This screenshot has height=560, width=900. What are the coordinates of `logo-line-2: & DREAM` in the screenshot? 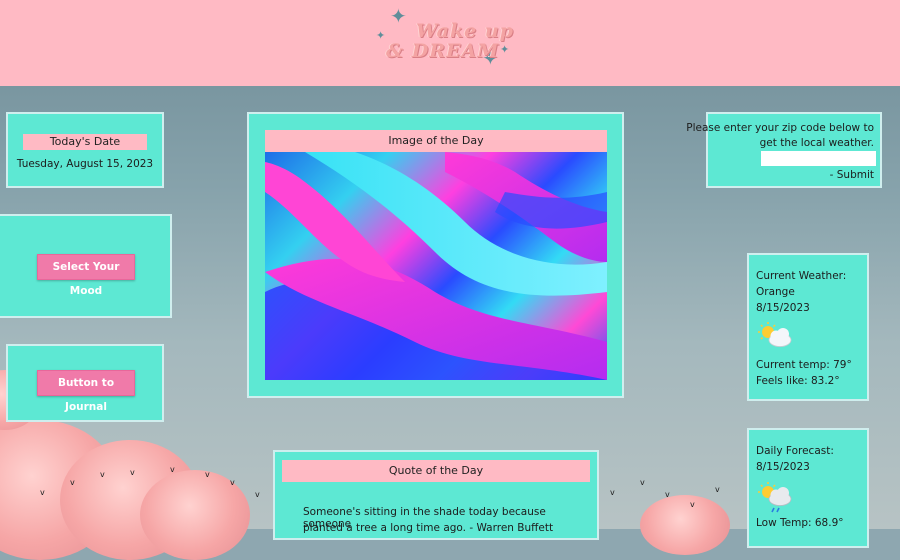 It's located at (443, 51).